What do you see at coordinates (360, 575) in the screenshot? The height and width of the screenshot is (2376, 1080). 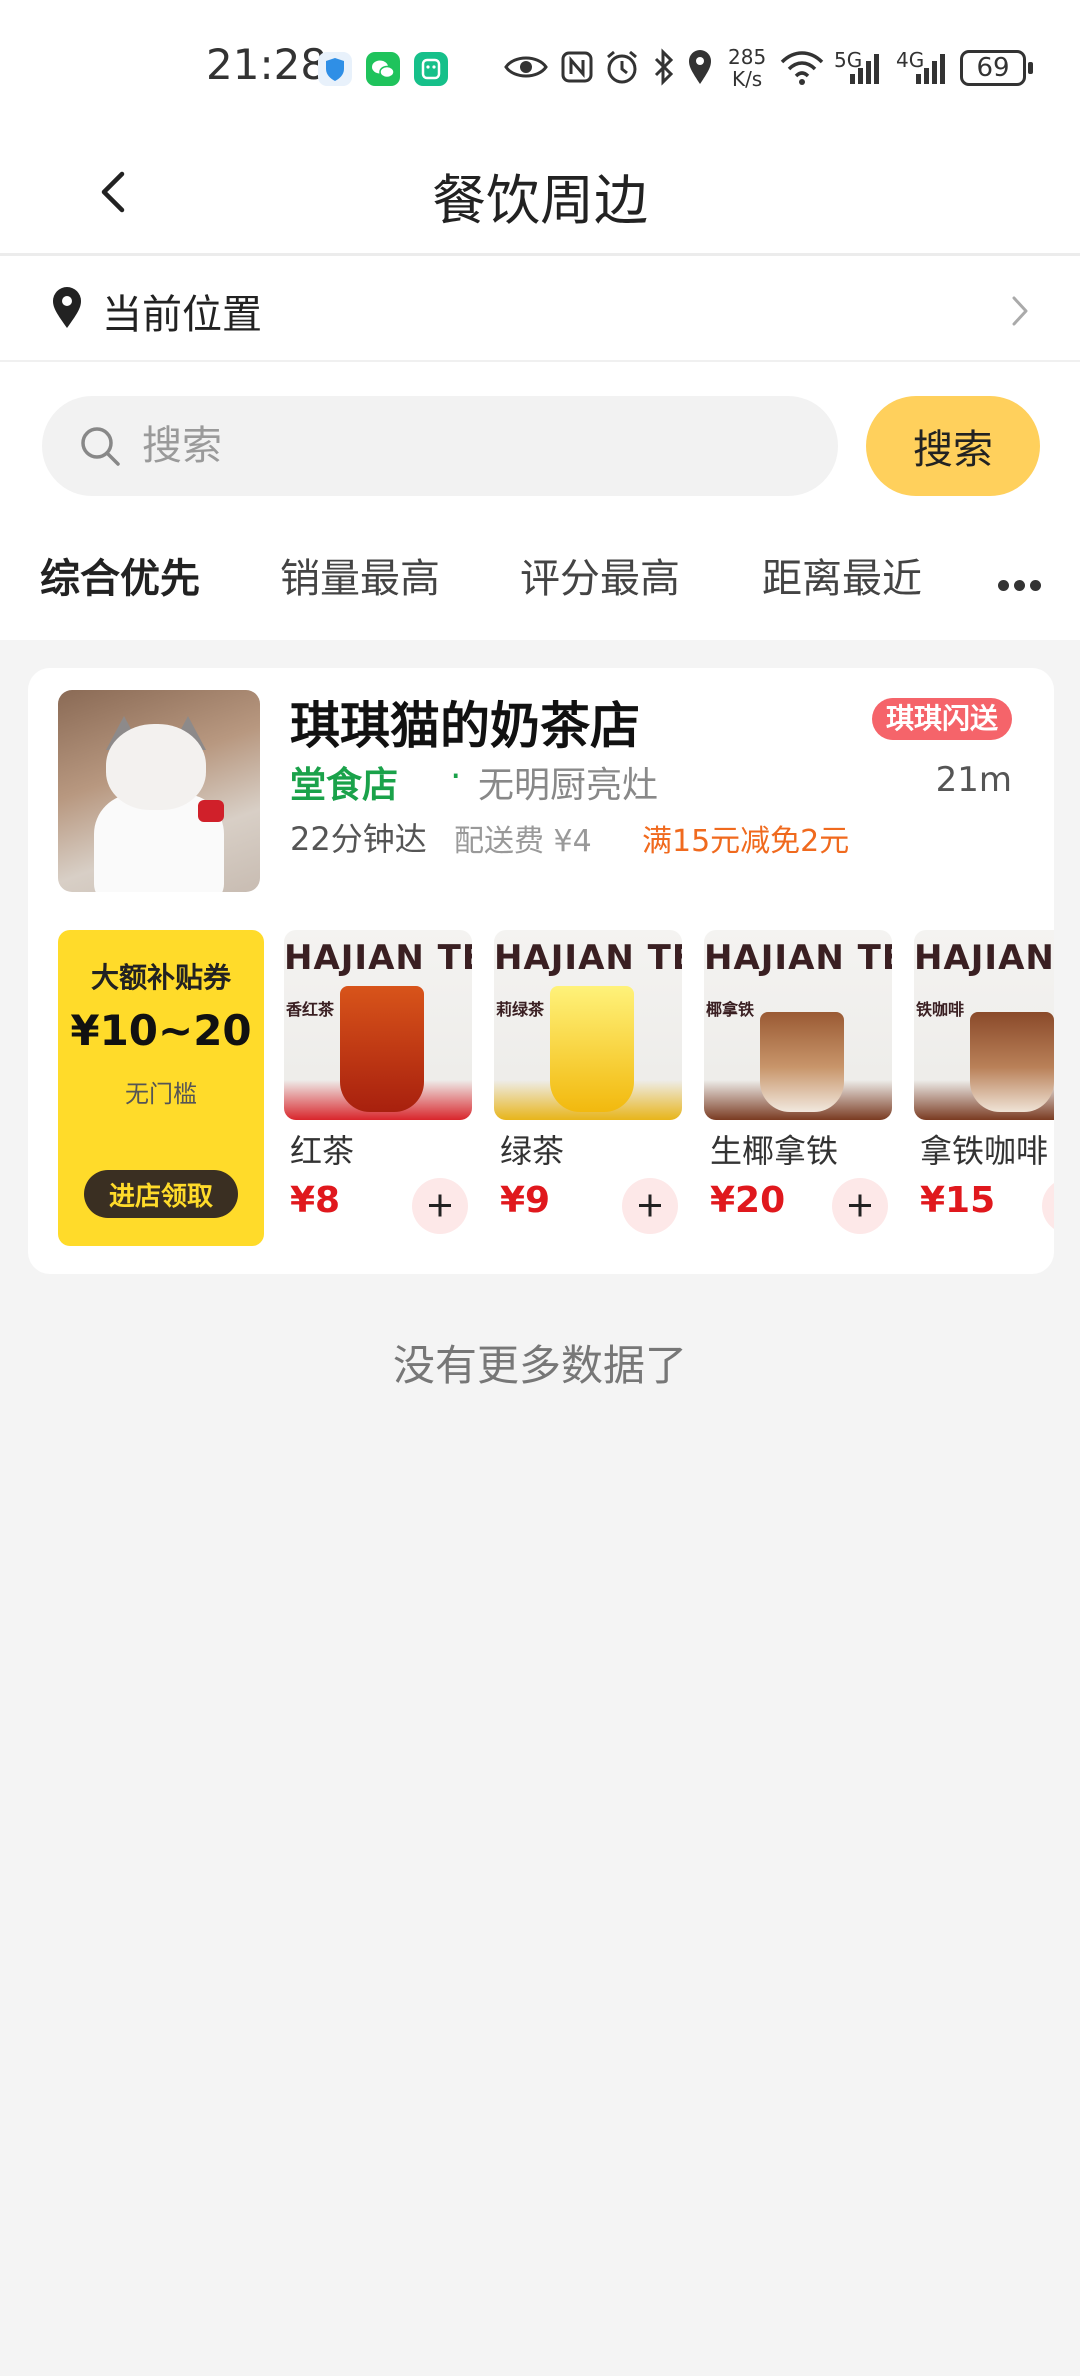 I see `tab-sales: 销量最高` at bounding box center [360, 575].